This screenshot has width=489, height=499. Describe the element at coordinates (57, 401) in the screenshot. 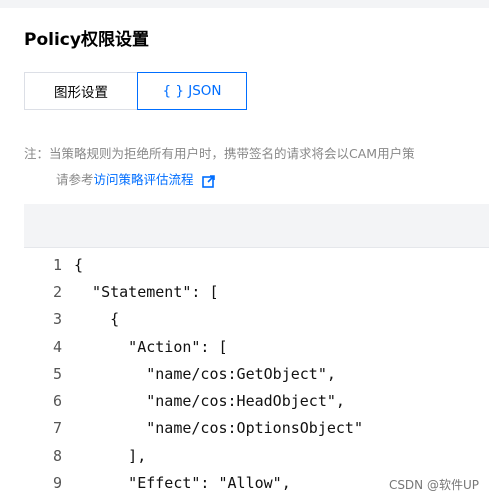

I see `line-number: 6` at that location.